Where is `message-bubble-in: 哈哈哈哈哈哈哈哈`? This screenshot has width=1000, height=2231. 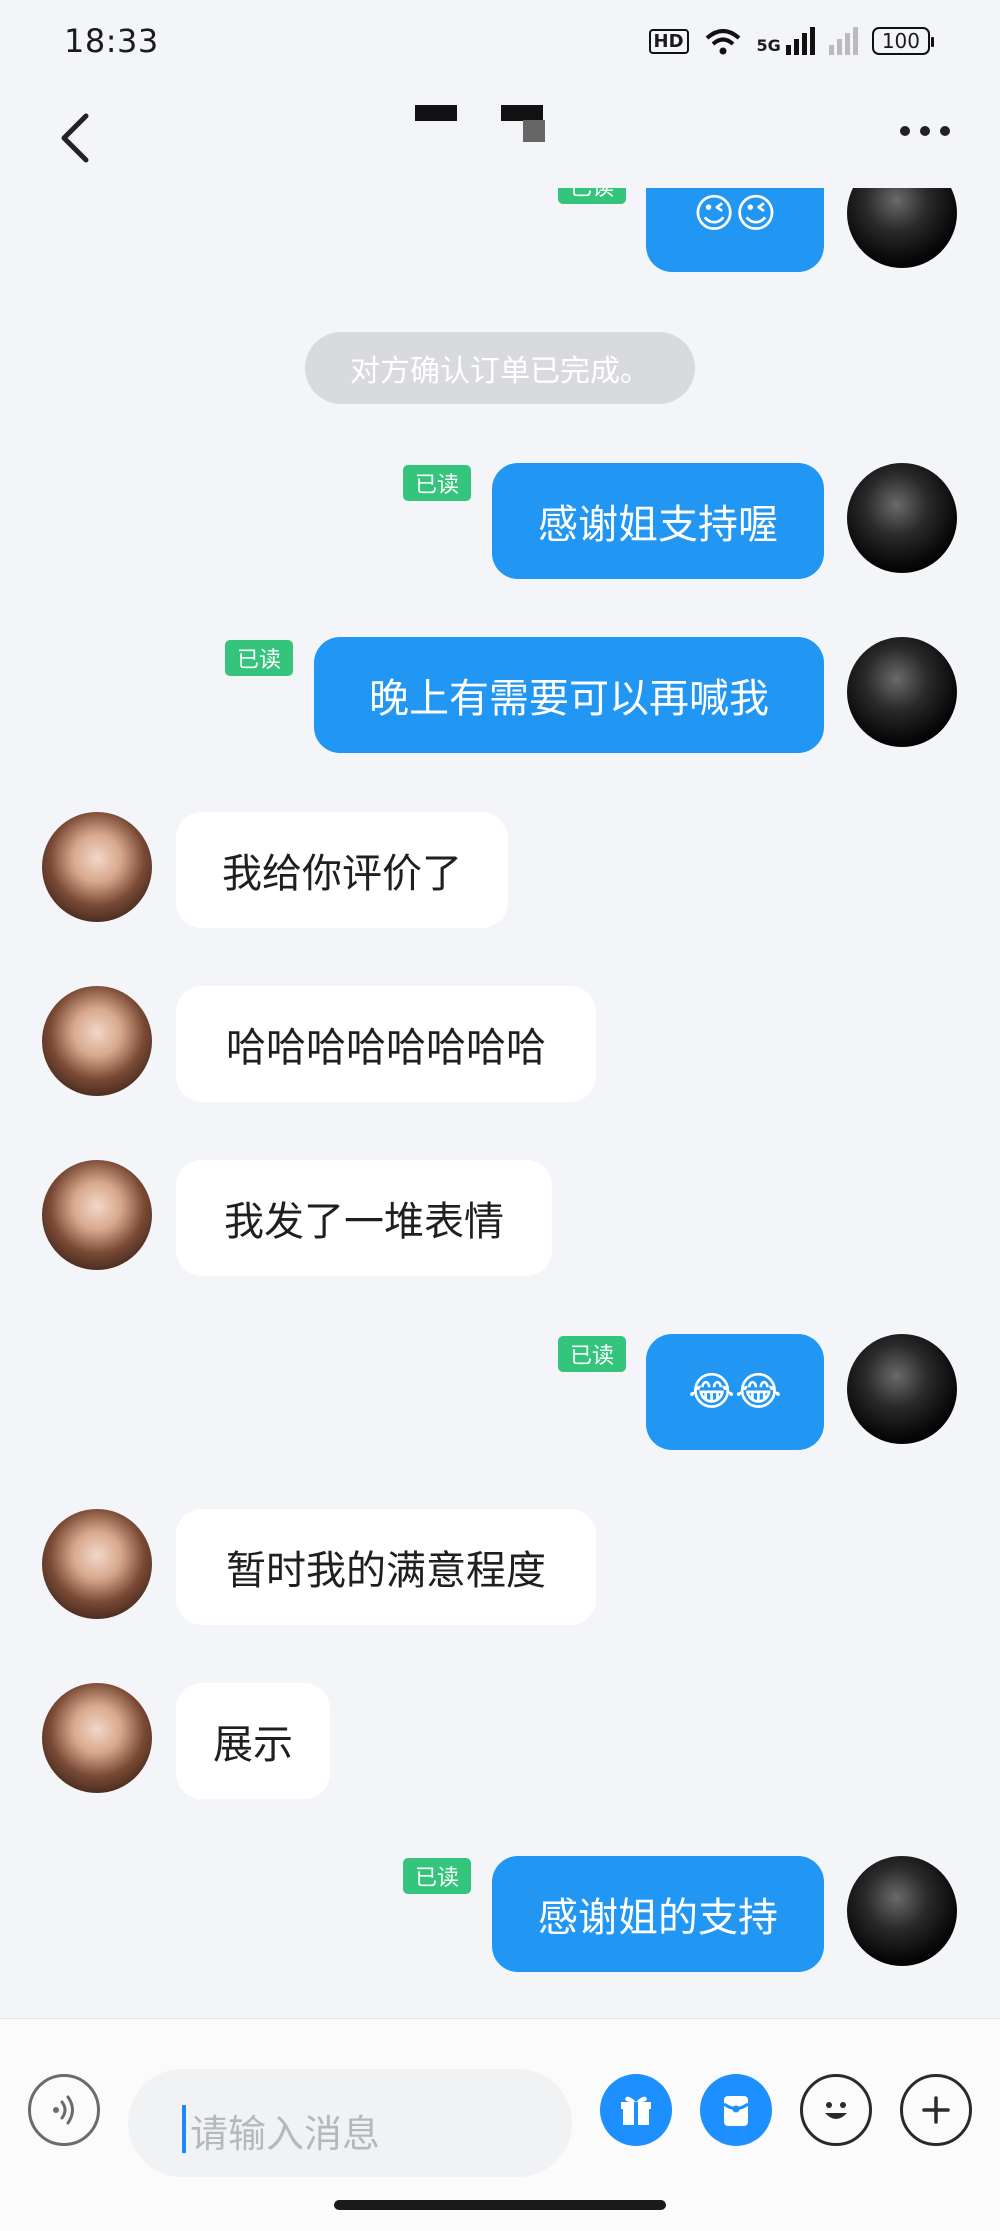
message-bubble-in: 哈哈哈哈哈哈哈哈 is located at coordinates (386, 1044).